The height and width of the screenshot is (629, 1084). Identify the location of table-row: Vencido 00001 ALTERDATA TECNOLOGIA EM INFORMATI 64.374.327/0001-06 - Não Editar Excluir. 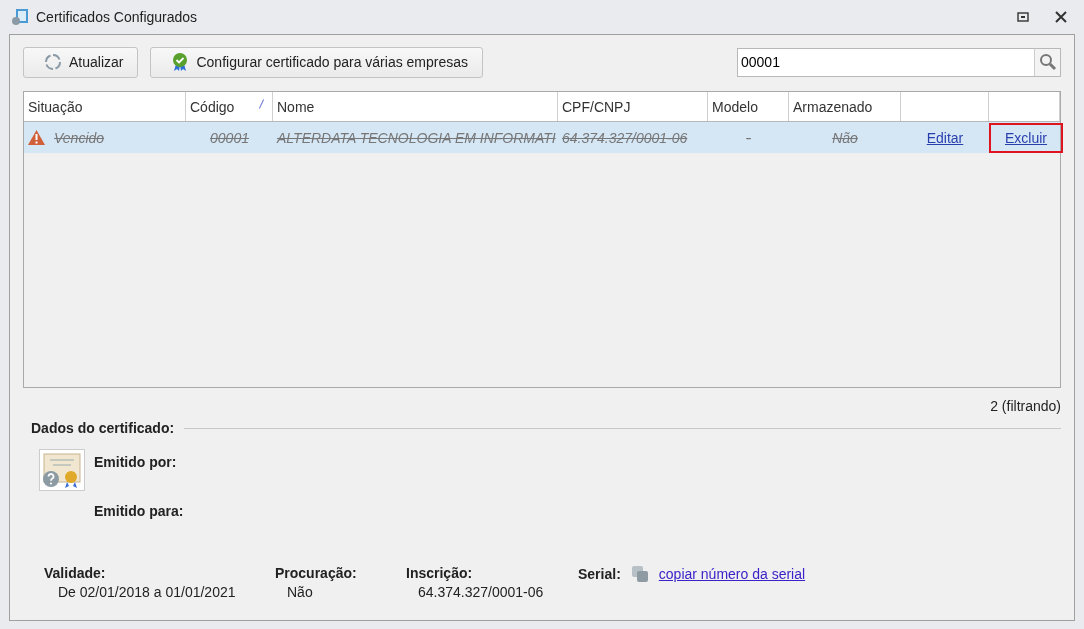
(542, 137).